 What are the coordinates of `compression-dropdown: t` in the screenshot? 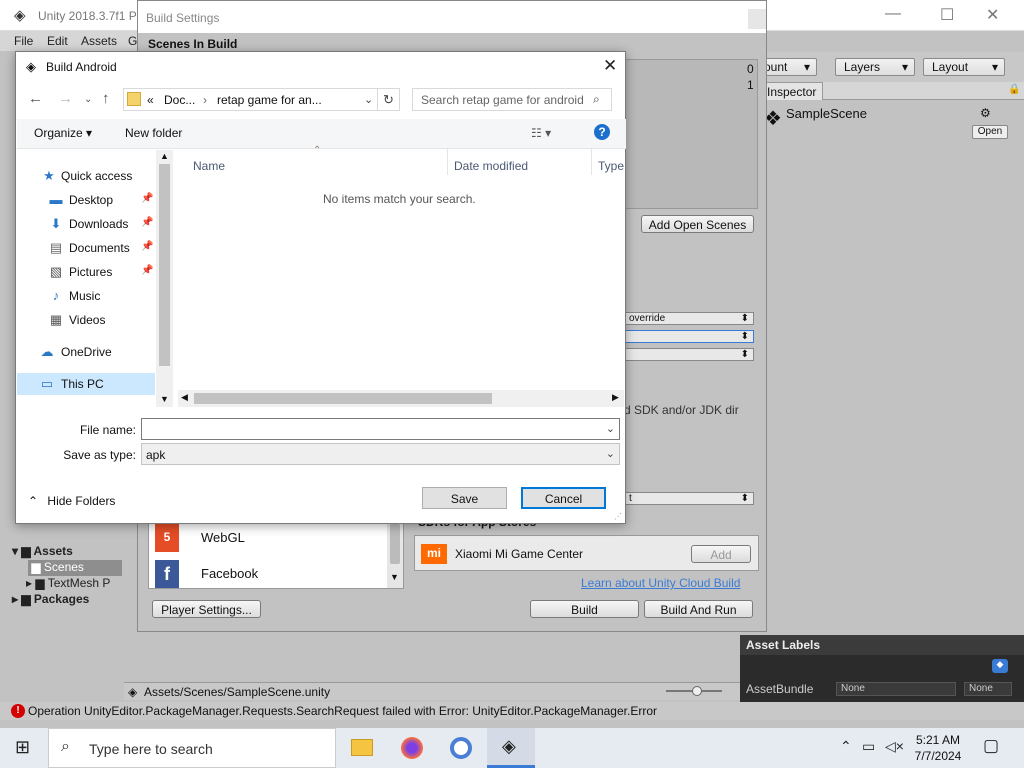 It's located at (689, 498).